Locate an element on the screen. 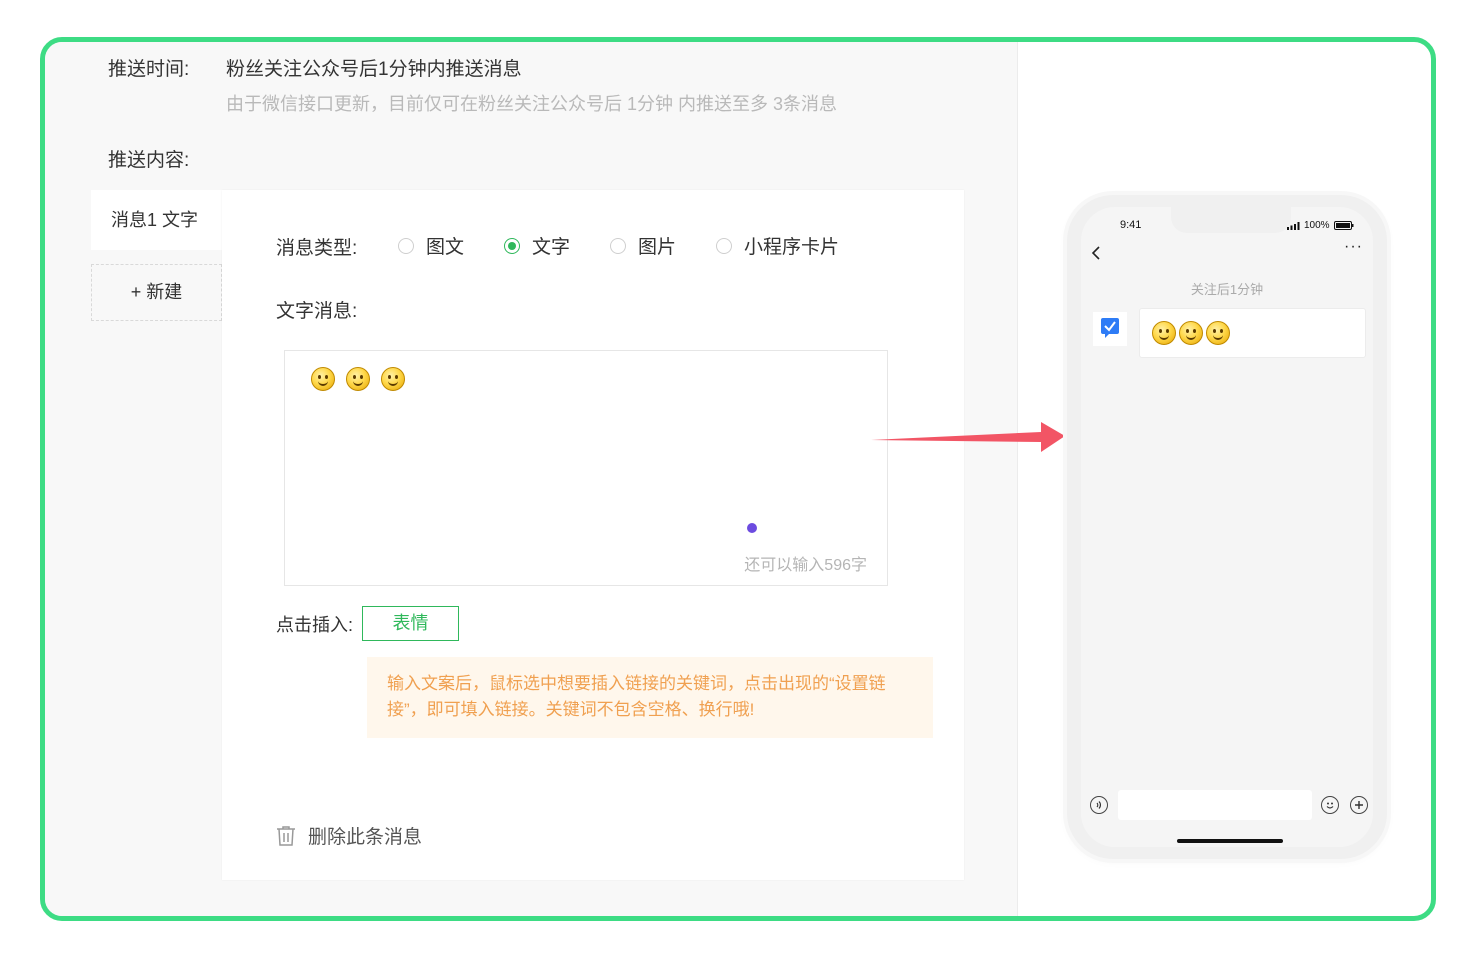 This screenshot has width=1482, height=962. text-message-input: 还可以输入596字 is located at coordinates (586, 468).